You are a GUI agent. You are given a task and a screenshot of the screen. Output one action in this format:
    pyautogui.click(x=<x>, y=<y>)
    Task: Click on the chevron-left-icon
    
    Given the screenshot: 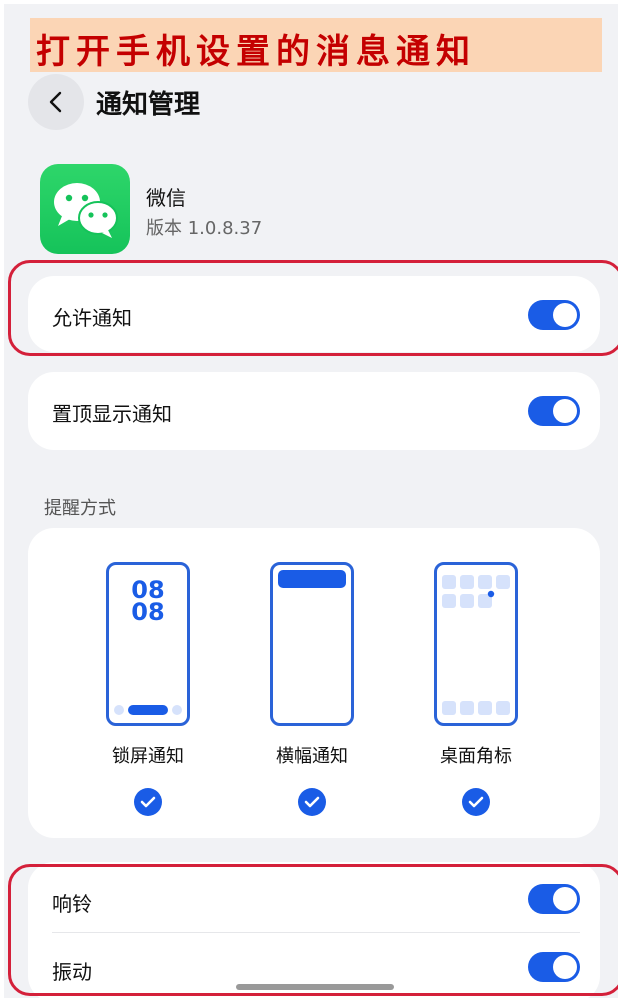 What is the action you would take?
    pyautogui.click(x=55, y=102)
    